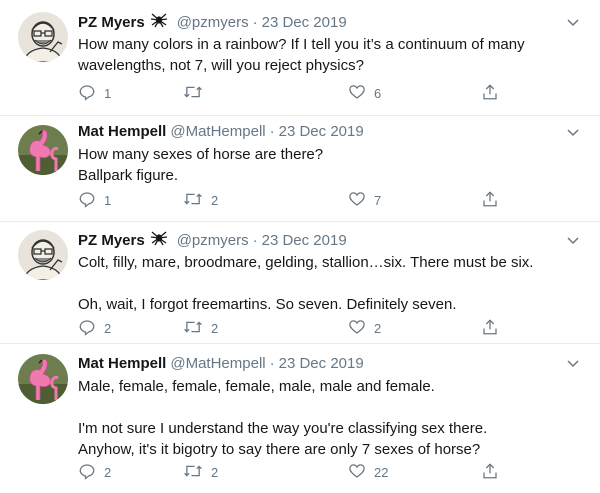 This screenshot has width=600, height=493. I want to click on tweet-actions: 2 2 22, so click(293, 472).